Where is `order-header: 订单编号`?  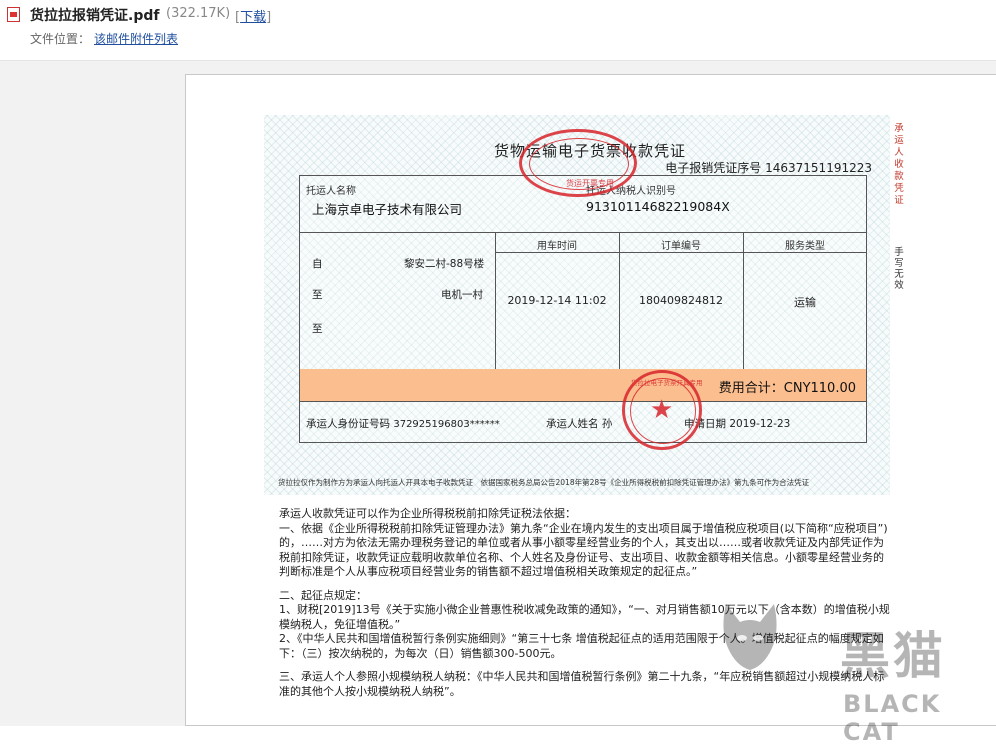 order-header: 订单编号 is located at coordinates (681, 246).